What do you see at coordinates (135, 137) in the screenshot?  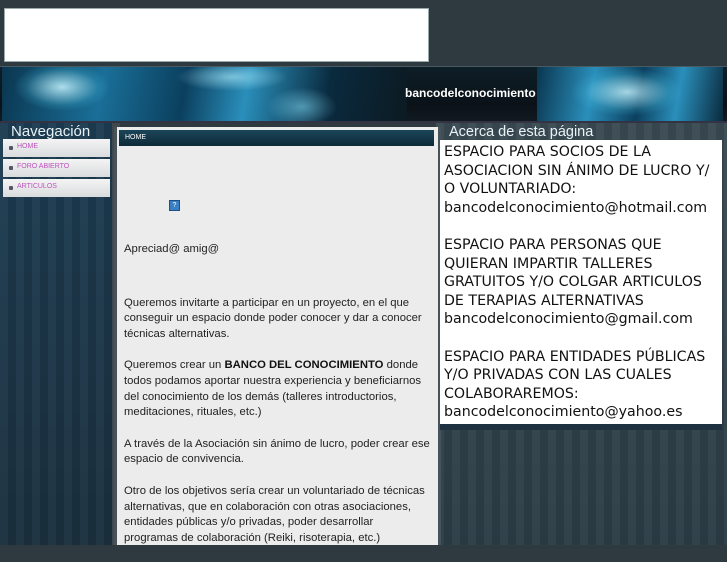 I see `tab-home: HOME` at bounding box center [135, 137].